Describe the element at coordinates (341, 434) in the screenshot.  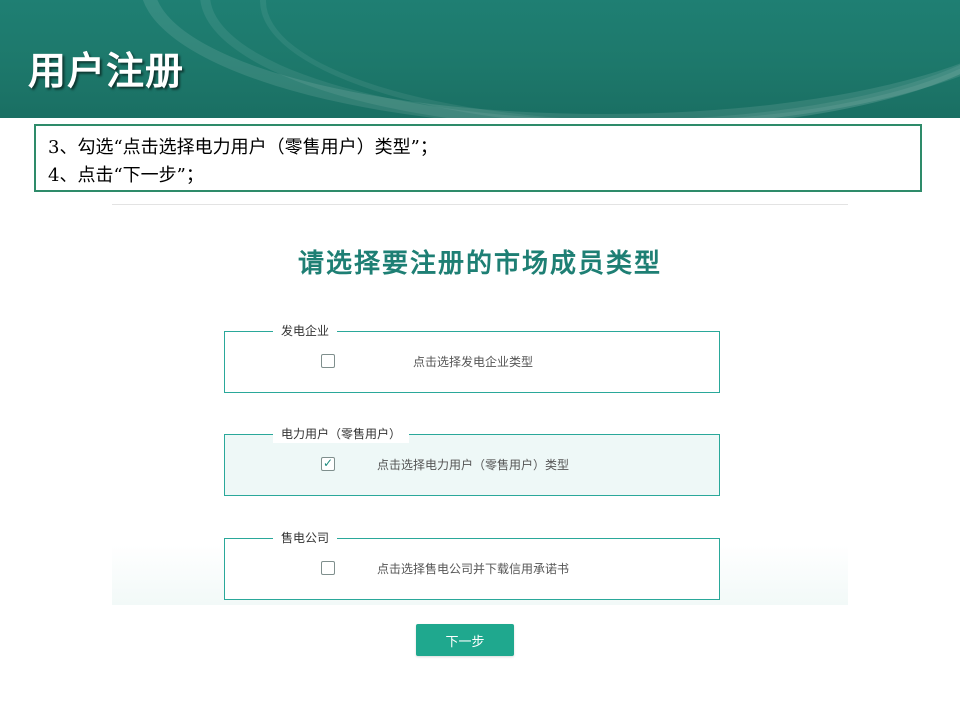
I see `option-legend: 电力用户（零售用户）` at that location.